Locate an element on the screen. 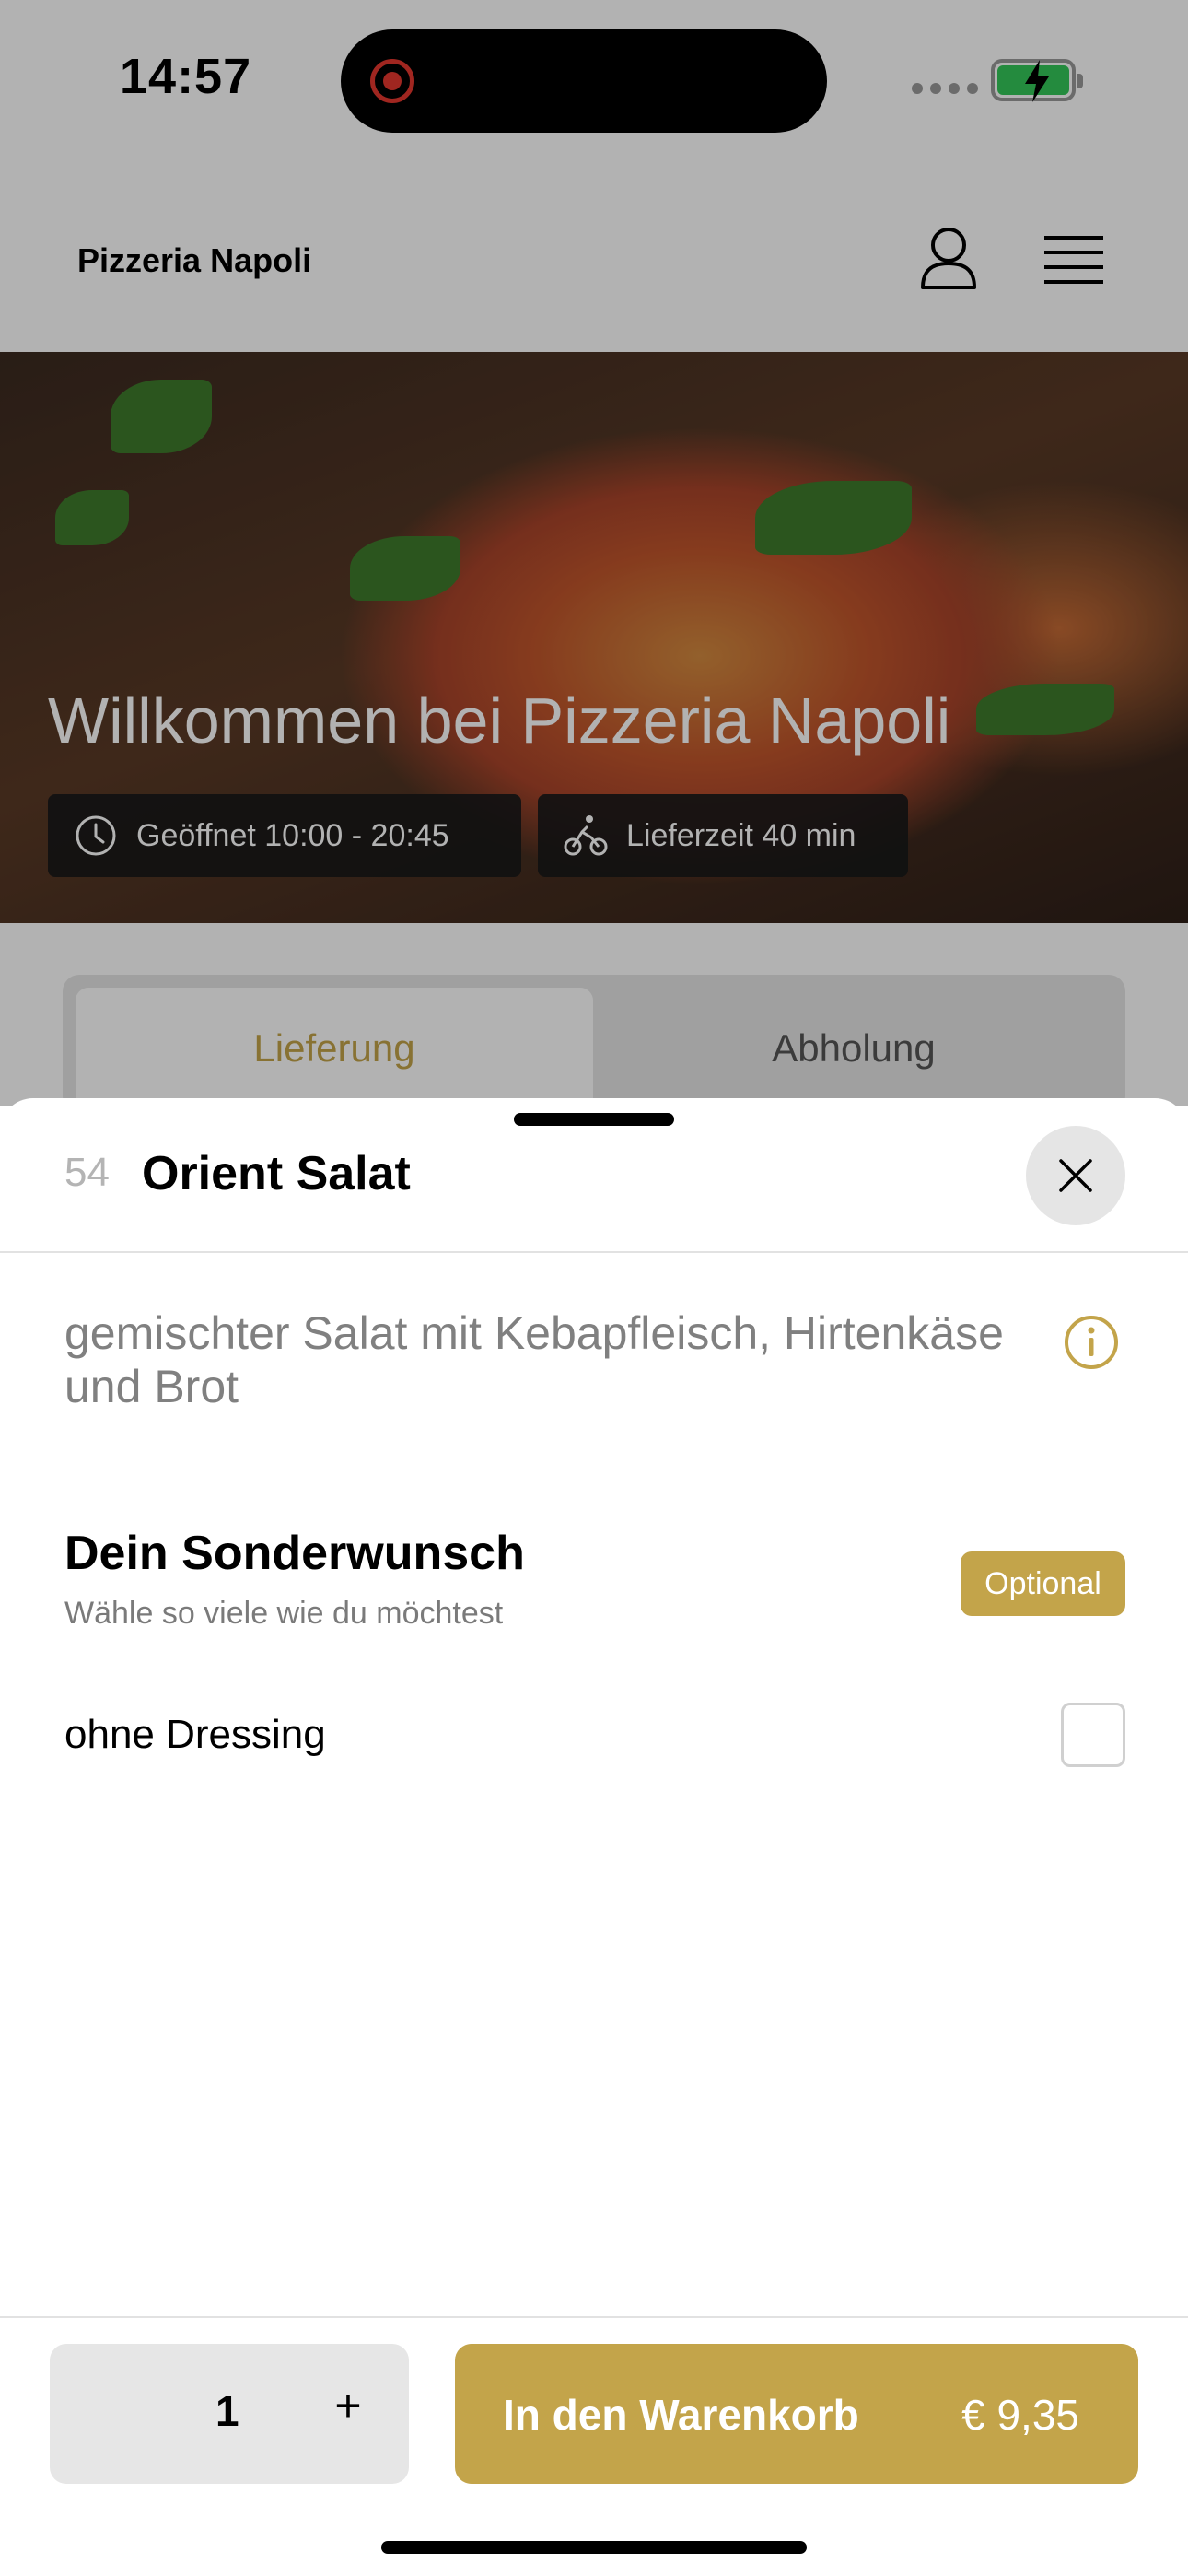 The height and width of the screenshot is (2576, 1188). add-to-cart-button: In den Warenkorb € 9,35 is located at coordinates (796, 2414).